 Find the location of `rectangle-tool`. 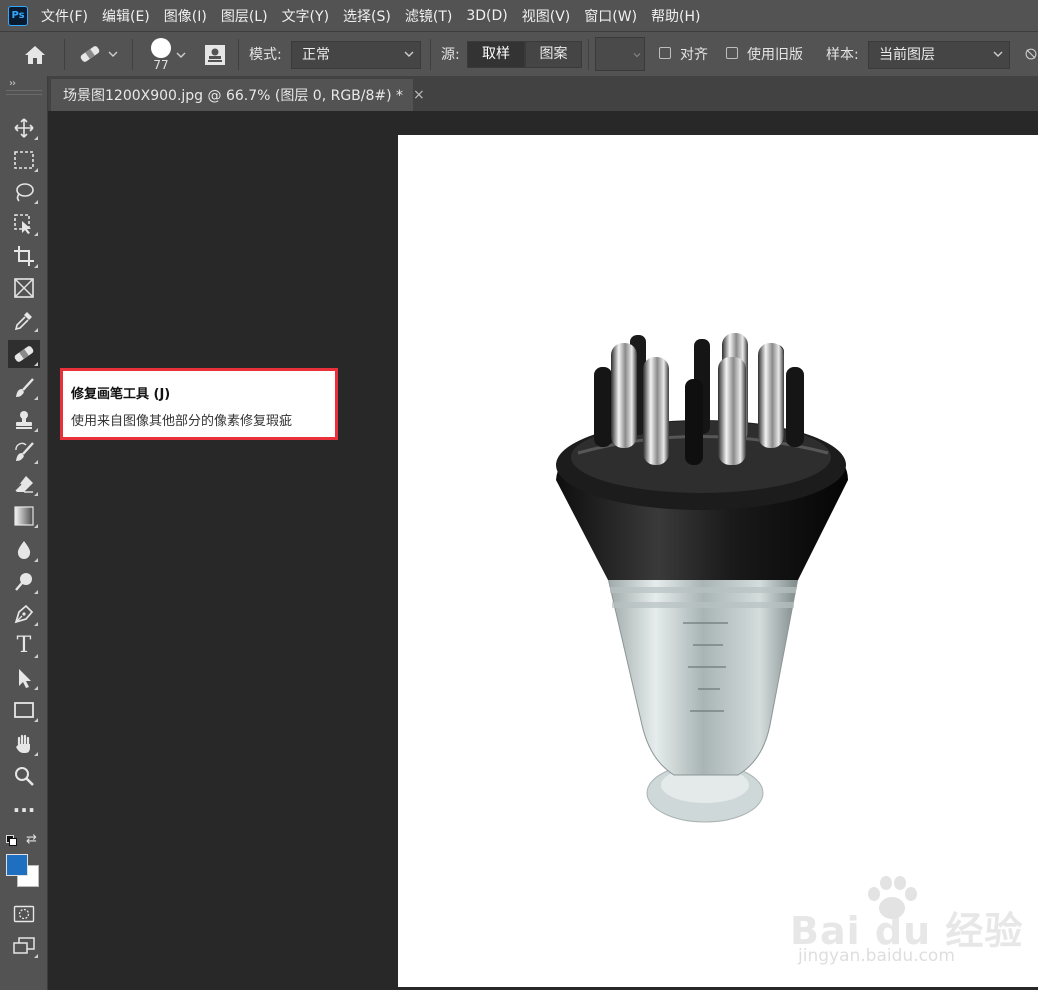

rectangle-tool is located at coordinates (24, 710).